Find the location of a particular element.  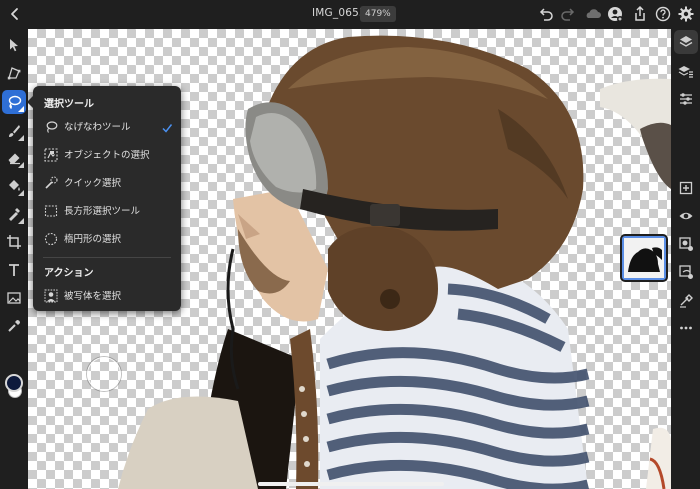

transform-tool-icon is located at coordinates (14, 73).